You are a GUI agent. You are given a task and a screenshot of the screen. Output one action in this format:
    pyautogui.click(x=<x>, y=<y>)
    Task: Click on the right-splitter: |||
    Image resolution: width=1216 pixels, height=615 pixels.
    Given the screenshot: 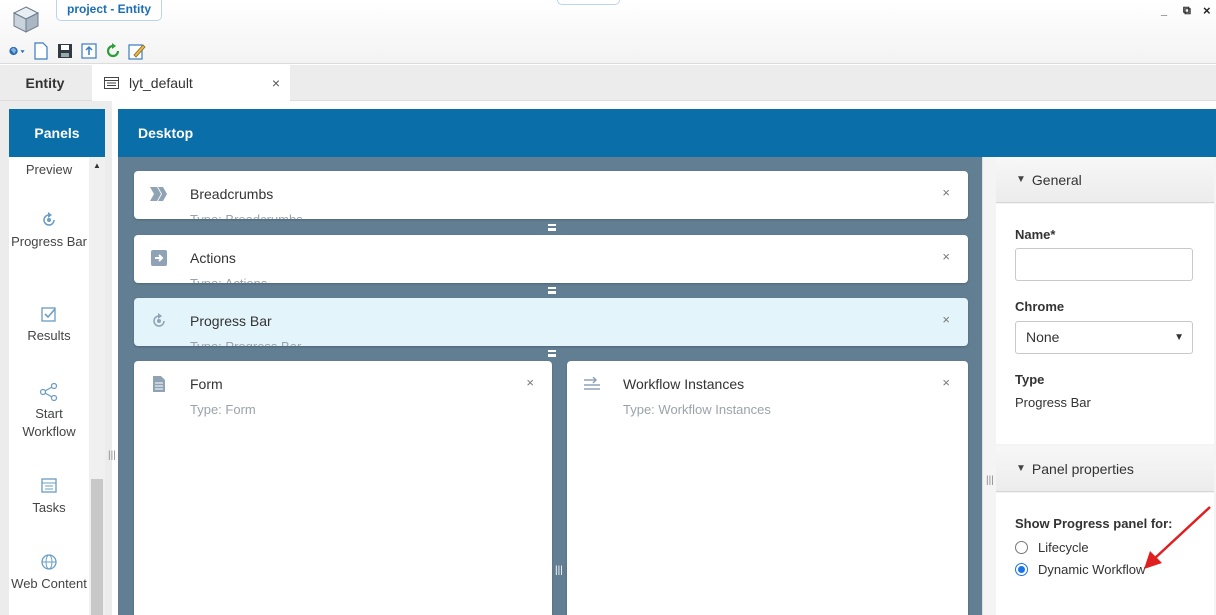 What is the action you would take?
    pyautogui.click(x=989, y=386)
    